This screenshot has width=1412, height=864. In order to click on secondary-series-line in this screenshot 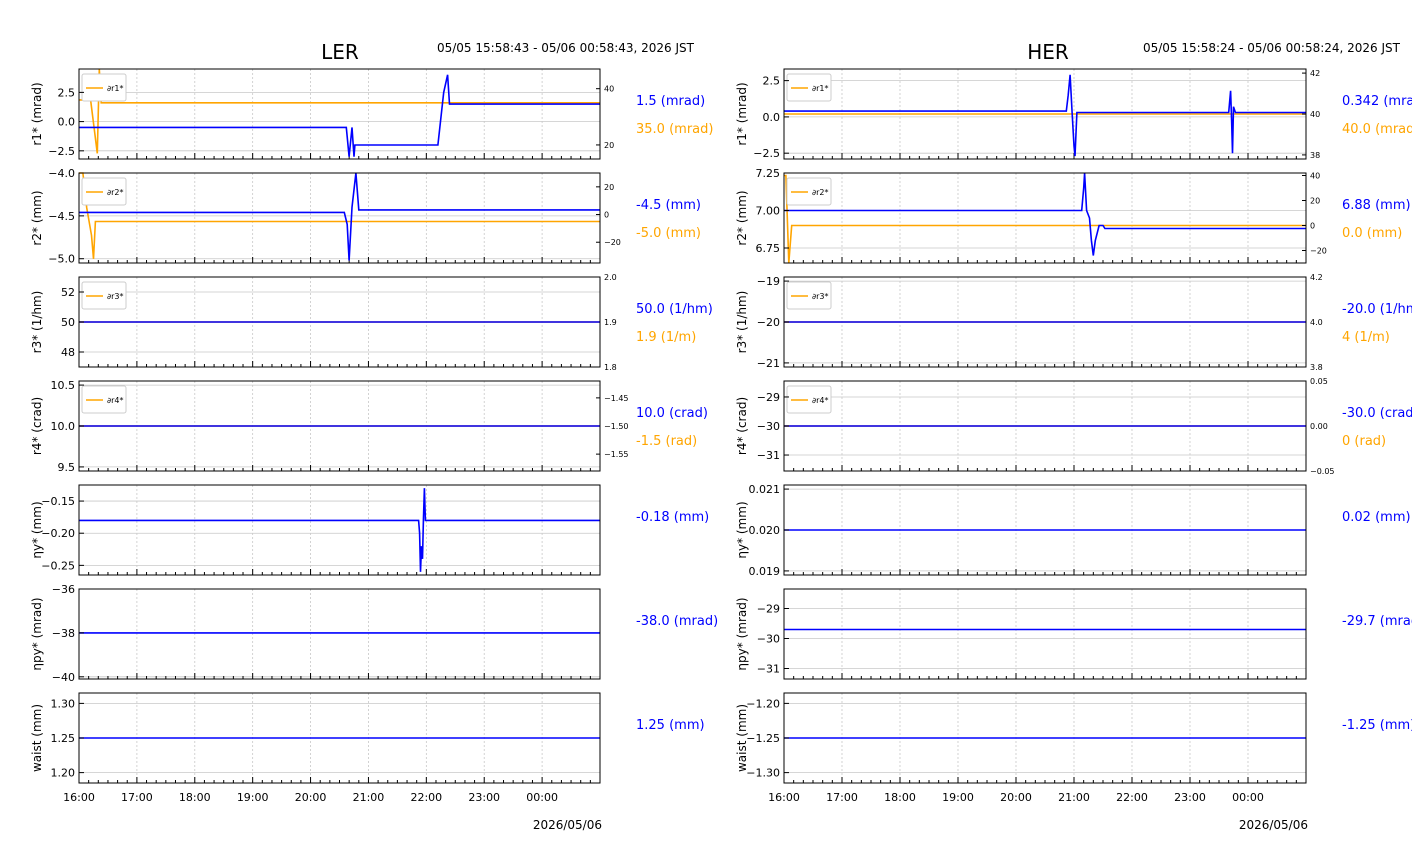, I will do `click(339, 111)`.